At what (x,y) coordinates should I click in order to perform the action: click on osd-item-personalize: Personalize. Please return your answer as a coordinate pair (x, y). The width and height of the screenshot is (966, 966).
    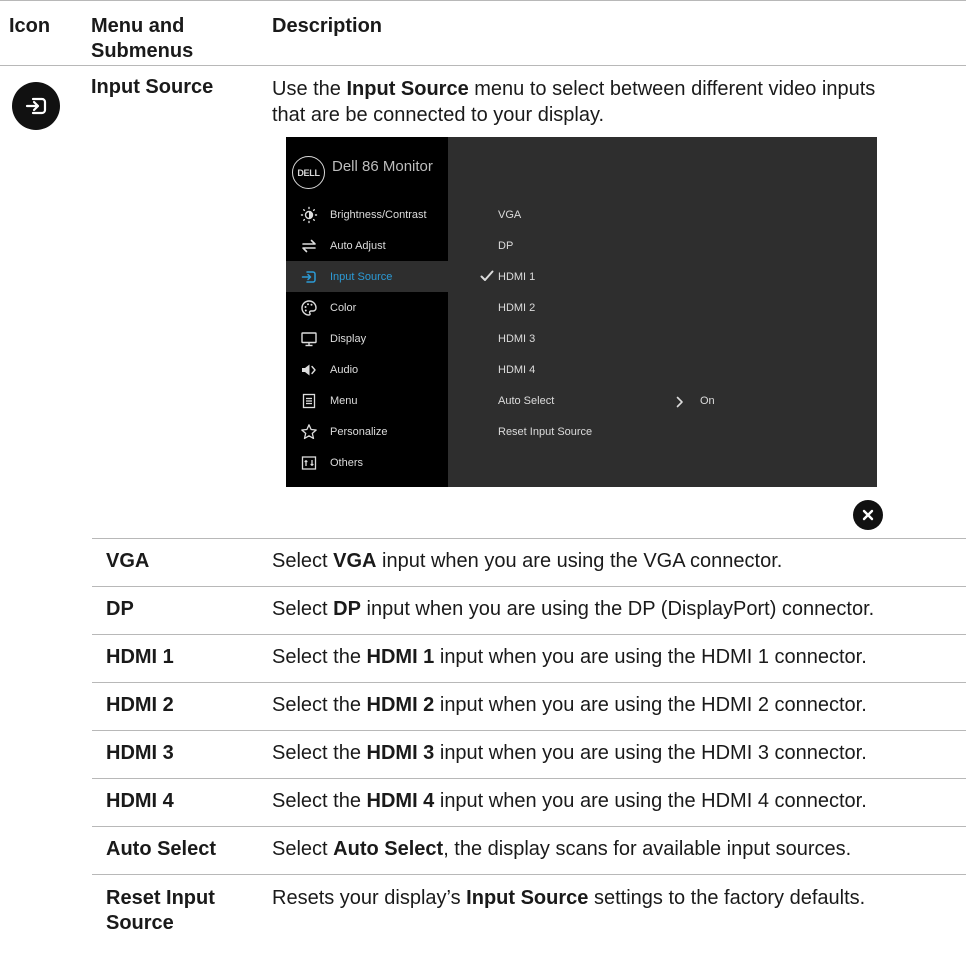
    Looking at the image, I should click on (367, 431).